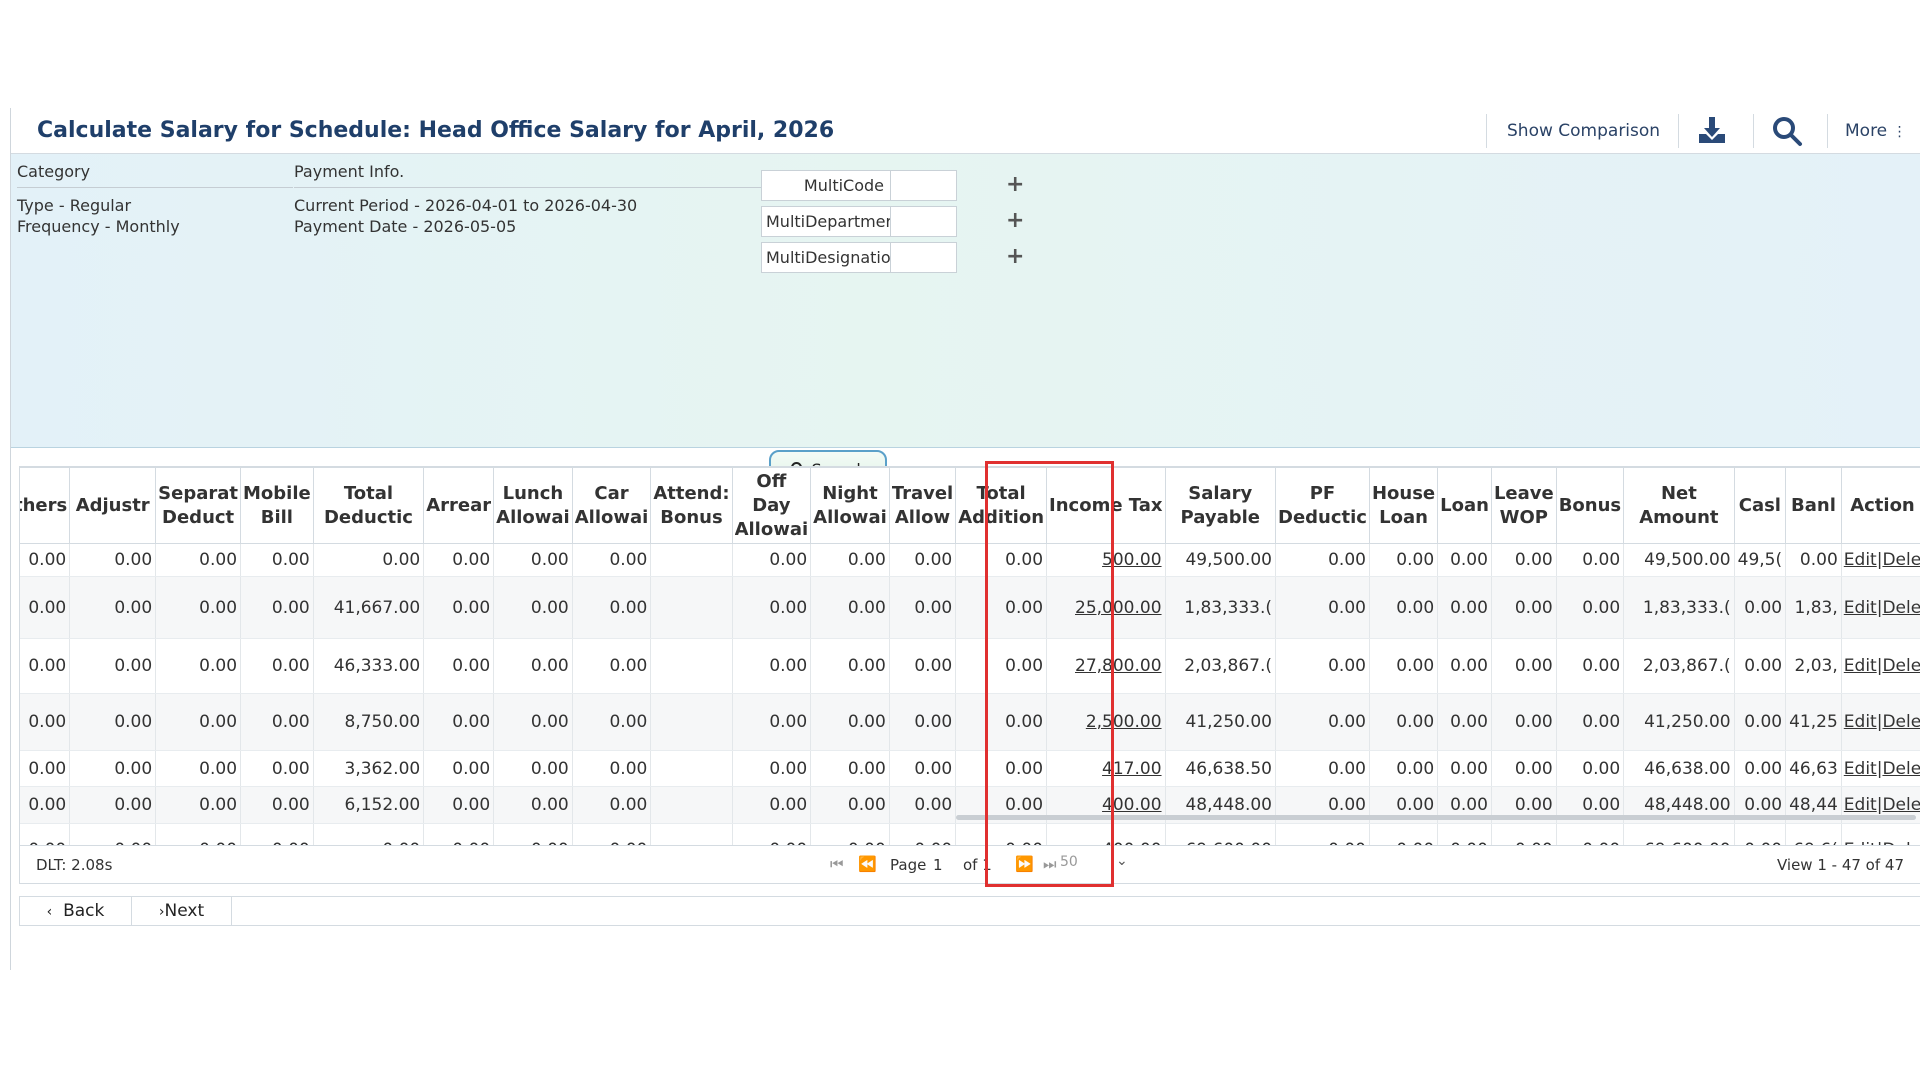 The width and height of the screenshot is (1920, 1080). What do you see at coordinates (1015, 220) in the screenshot?
I see `add-multidepartment-icon: +` at bounding box center [1015, 220].